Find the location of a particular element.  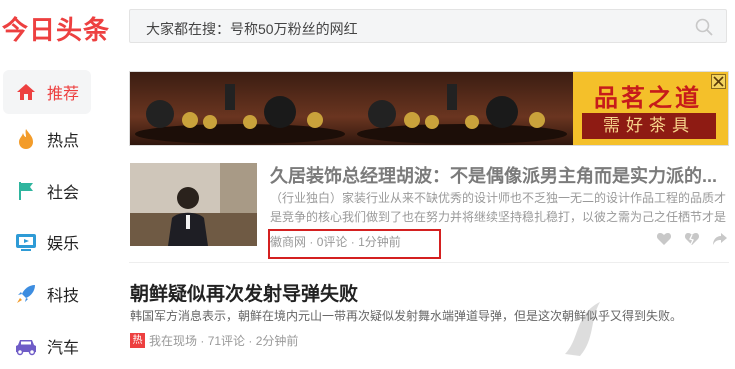

search-bar: 大家都在搜：号称50万粉丝的网红 is located at coordinates (428, 26).